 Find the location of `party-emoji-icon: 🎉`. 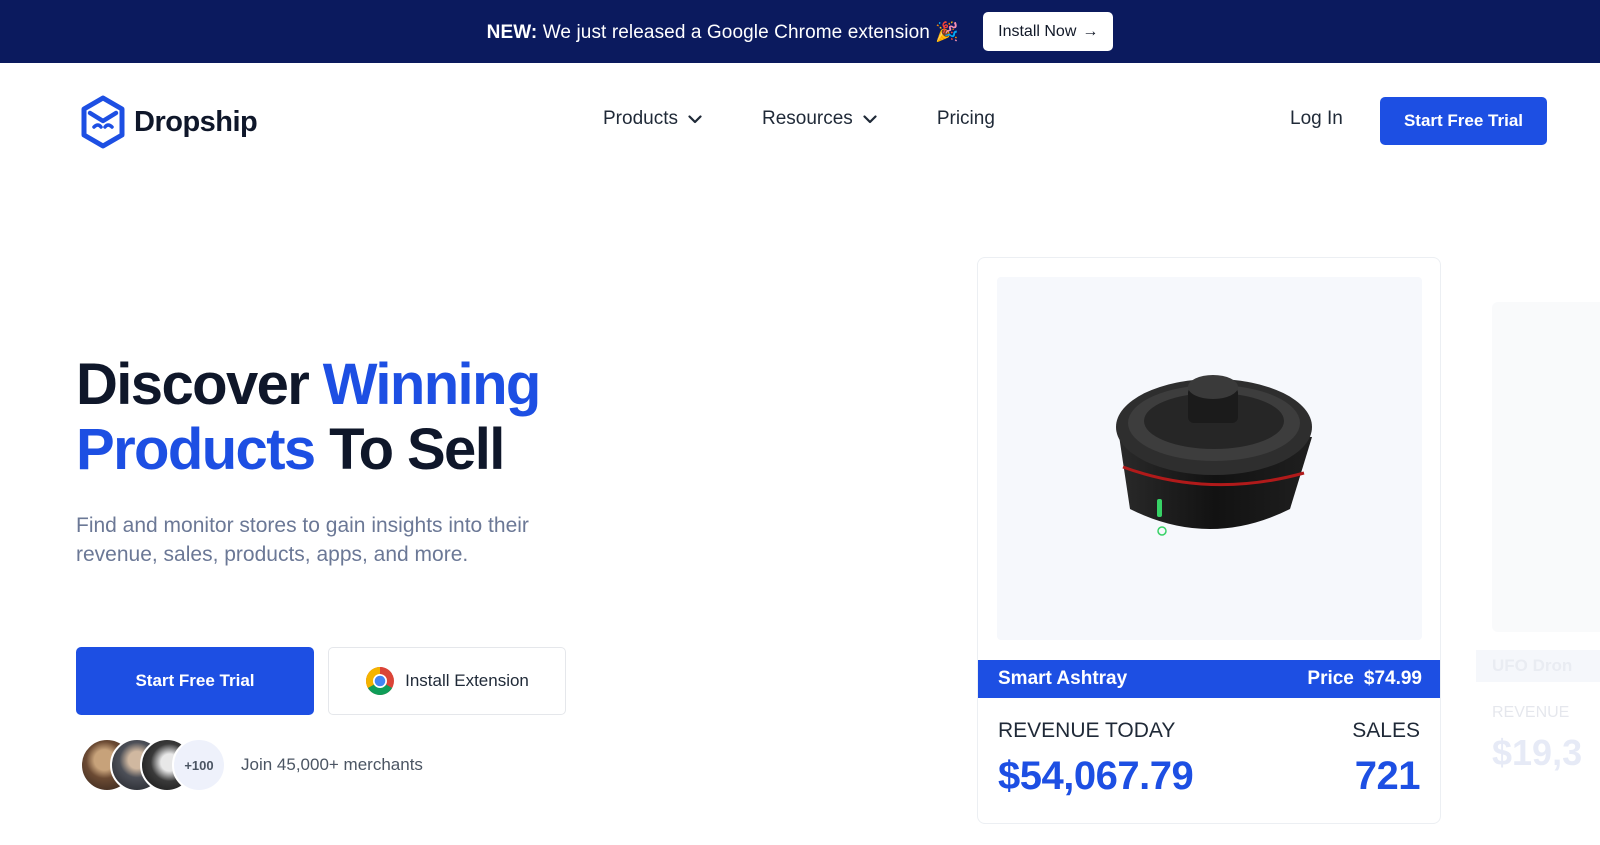

party-emoji-icon: 🎉 is located at coordinates (947, 32).